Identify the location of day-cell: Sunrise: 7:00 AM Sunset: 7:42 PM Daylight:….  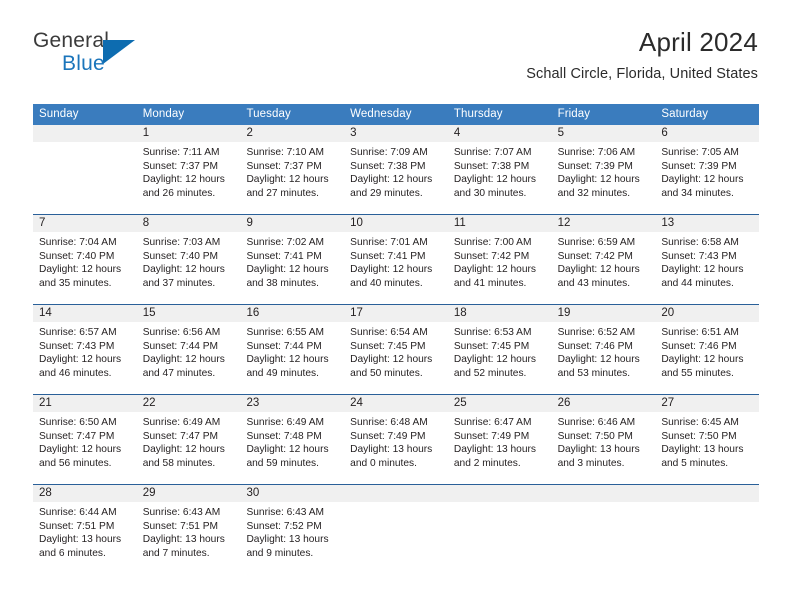
(500, 268).